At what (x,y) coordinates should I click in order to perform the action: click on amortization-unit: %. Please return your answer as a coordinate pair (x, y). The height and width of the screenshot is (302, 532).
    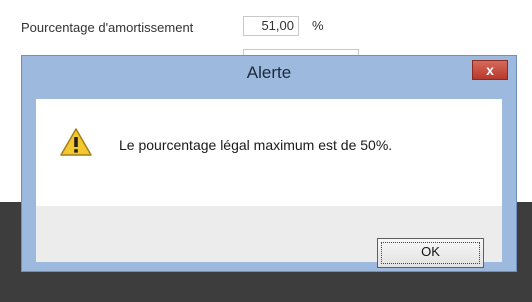
    Looking at the image, I should click on (318, 25).